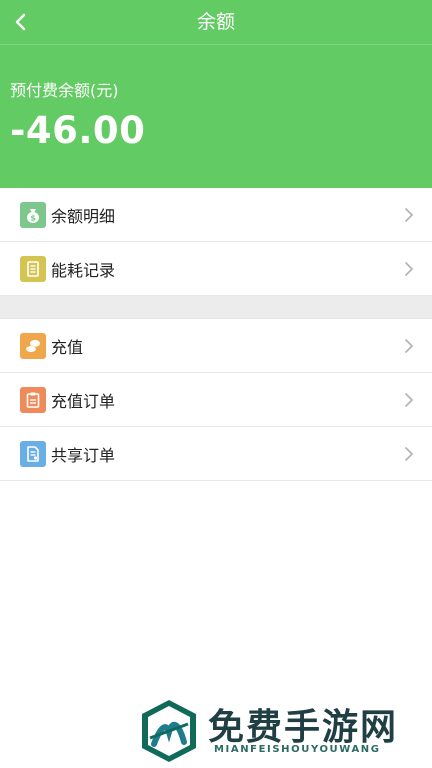 This screenshot has width=432, height=768. Describe the element at coordinates (216, 215) in the screenshot. I see `menu-item-balance-detail: $ 余额明细` at that location.